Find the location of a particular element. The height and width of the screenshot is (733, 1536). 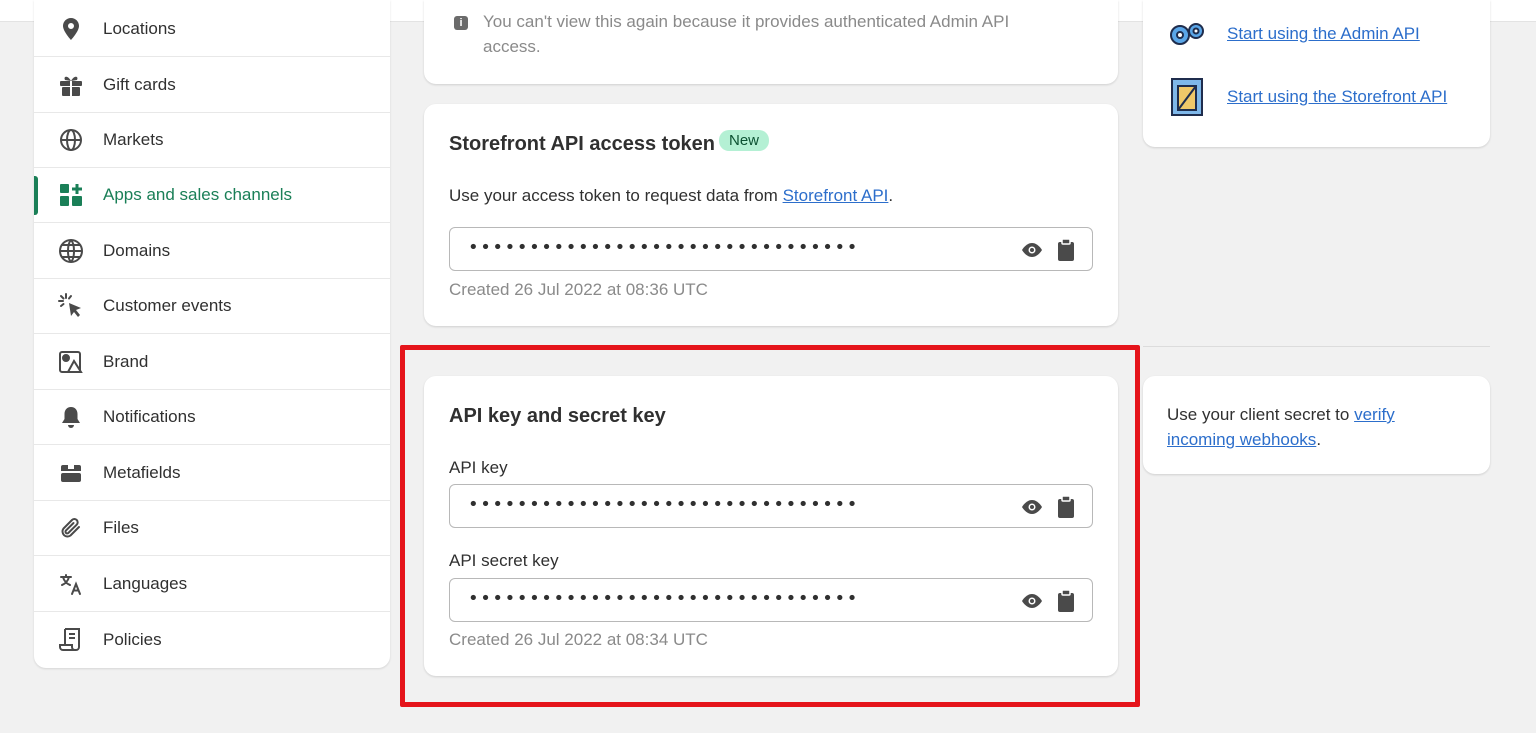

api-key-label: API key is located at coordinates (478, 467).